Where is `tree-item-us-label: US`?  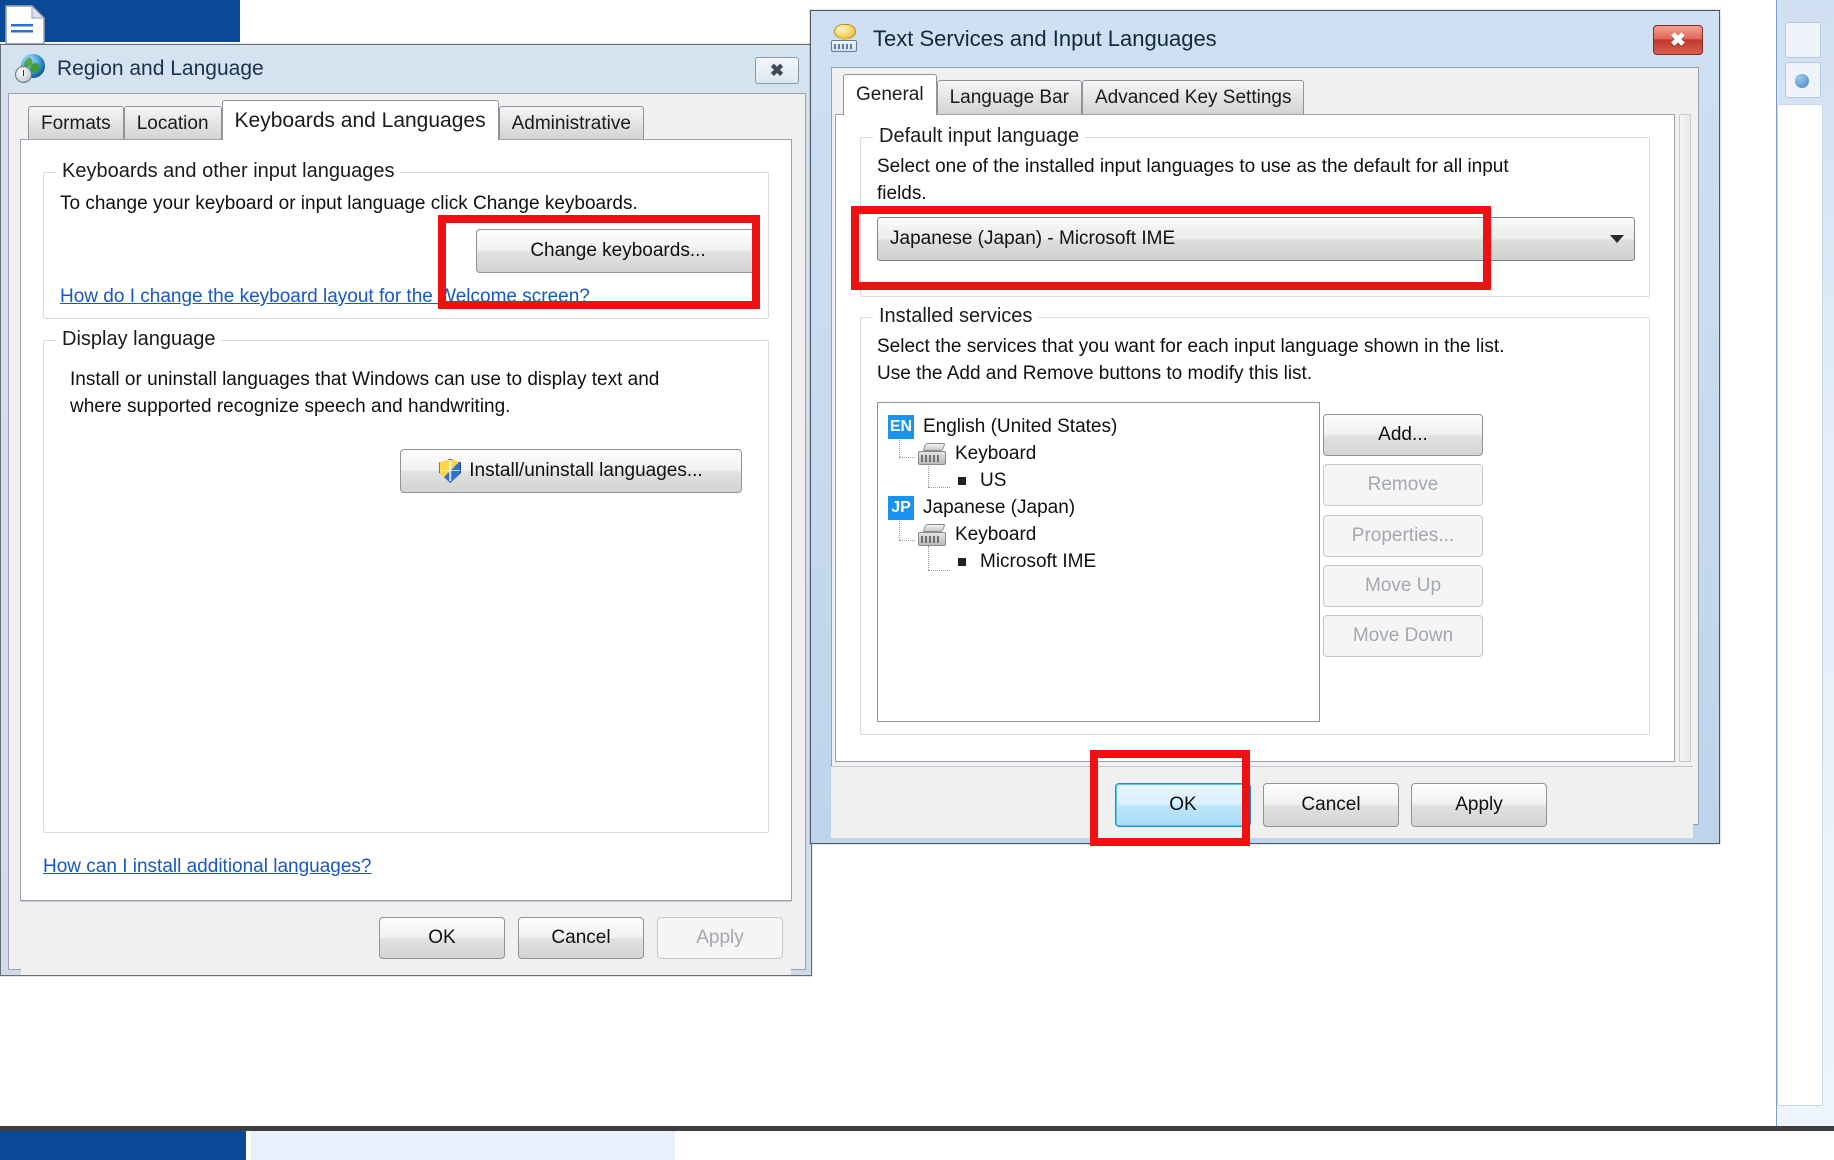
tree-item-us-label: US is located at coordinates (993, 480).